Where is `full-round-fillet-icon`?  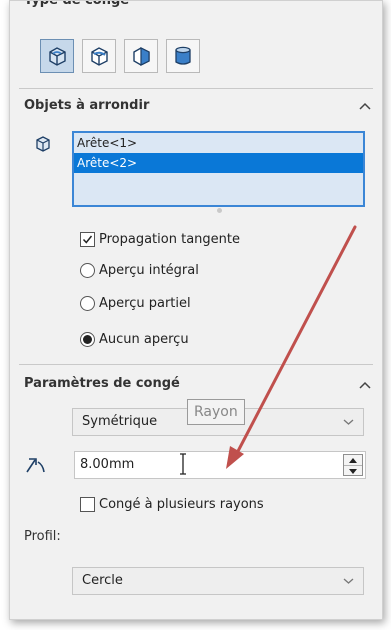 full-round-fillet-icon is located at coordinates (183, 55).